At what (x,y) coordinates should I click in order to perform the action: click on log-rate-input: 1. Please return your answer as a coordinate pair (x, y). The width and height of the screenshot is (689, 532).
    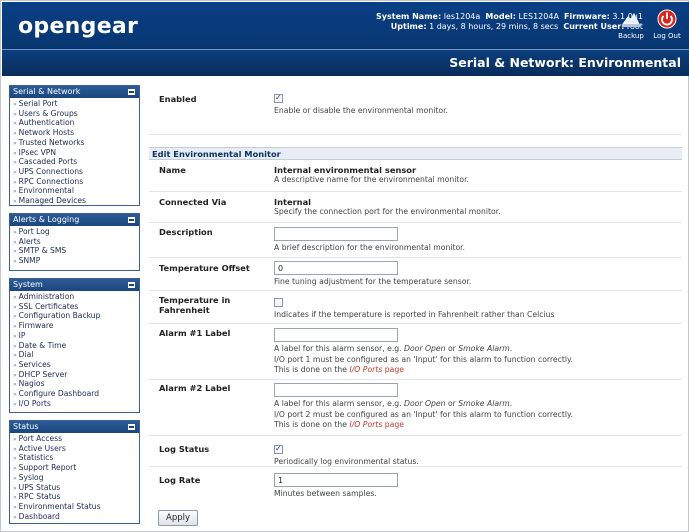
    Looking at the image, I should click on (336, 480).